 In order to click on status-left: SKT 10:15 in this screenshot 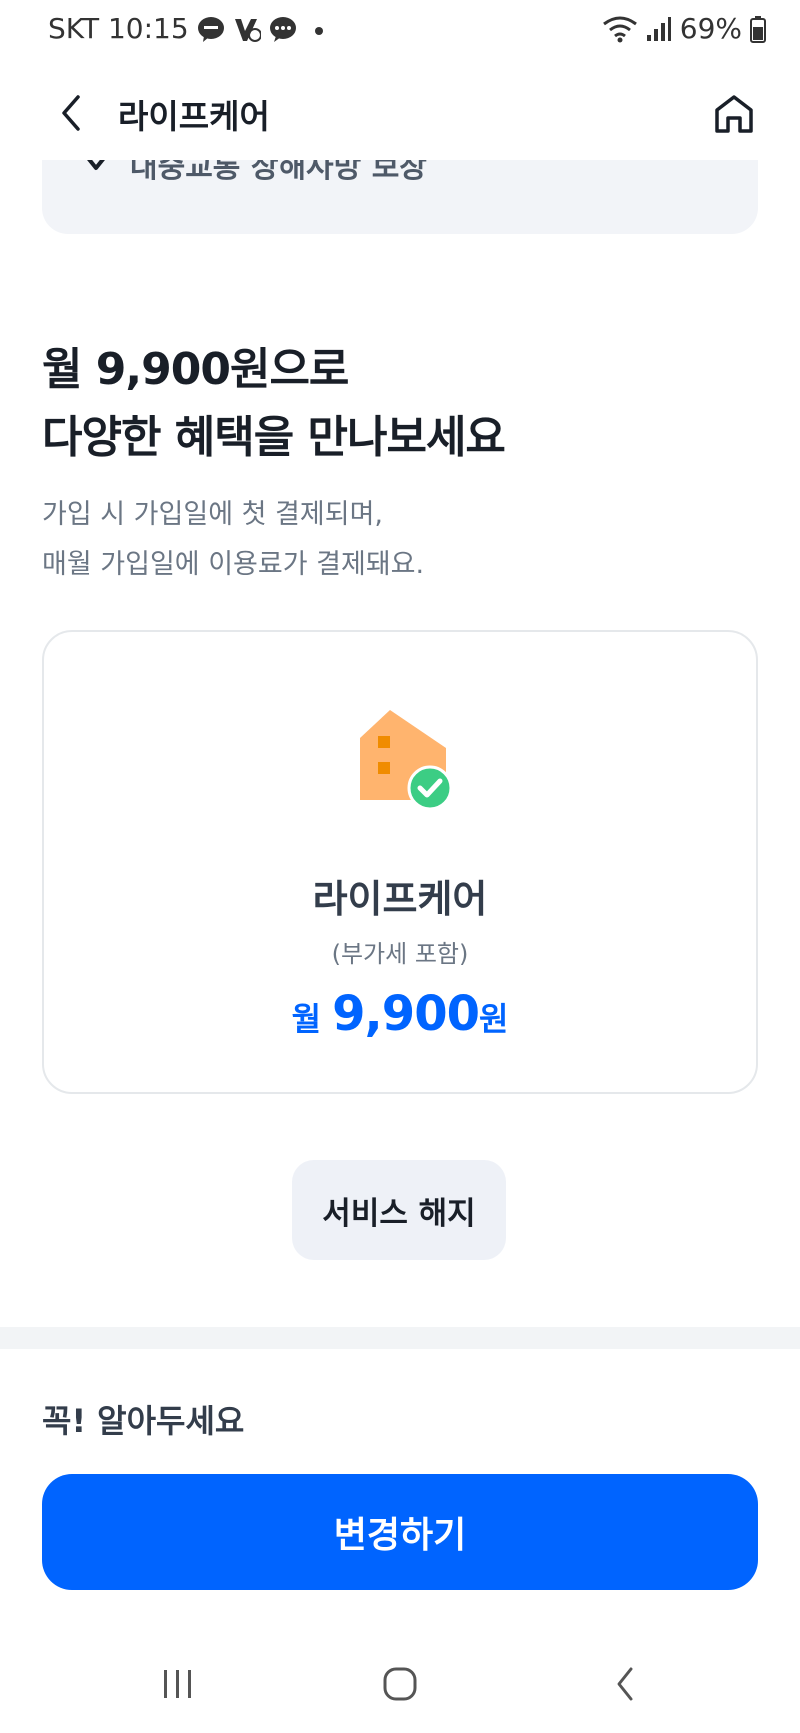, I will do `click(190, 28)`.